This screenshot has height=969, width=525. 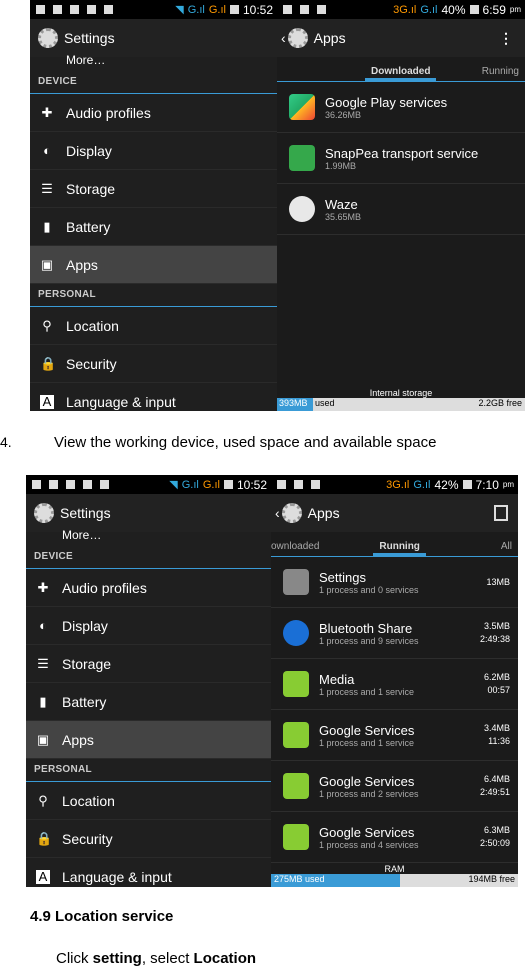 What do you see at coordinates (85, 513) in the screenshot?
I see `settings-title: Settings` at bounding box center [85, 513].